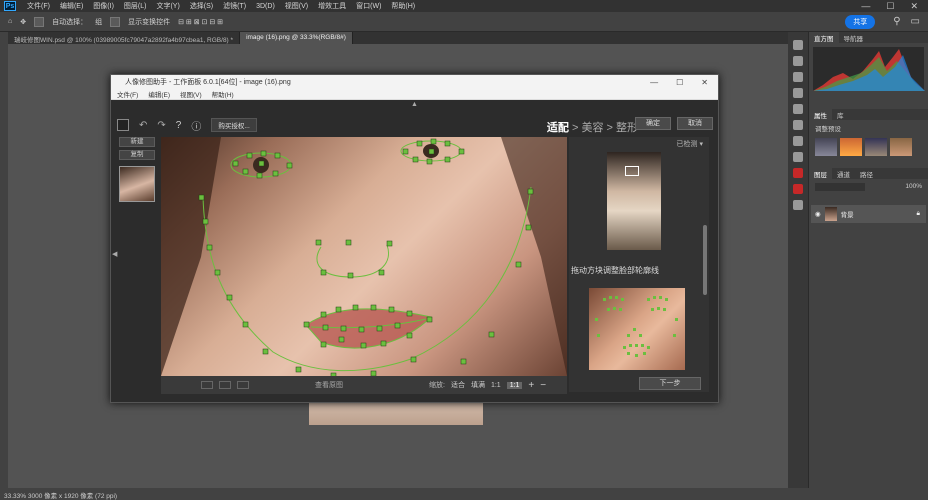 The width and height of the screenshot is (928, 500). Describe the element at coordinates (818, 214) in the screenshot. I see `eye-icon: ◉` at that location.